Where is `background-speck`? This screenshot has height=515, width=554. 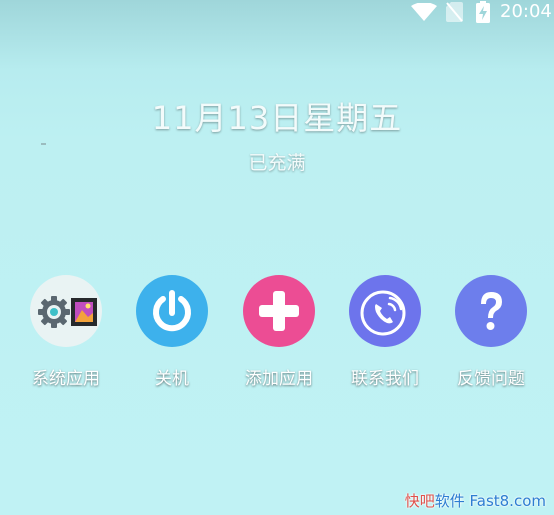 background-speck is located at coordinates (43, 144).